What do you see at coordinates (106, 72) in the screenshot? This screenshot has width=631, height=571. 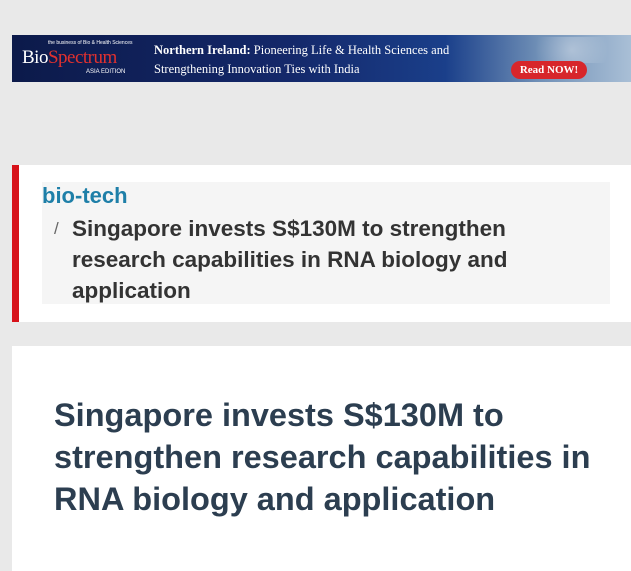 I see `logo-edition: ASIA EDITION` at bounding box center [106, 72].